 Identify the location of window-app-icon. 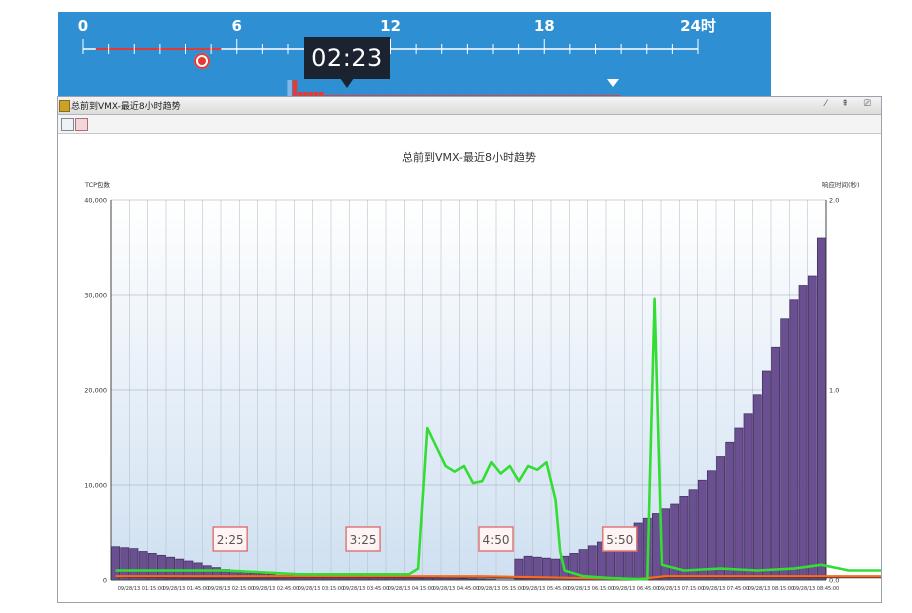
(64, 106).